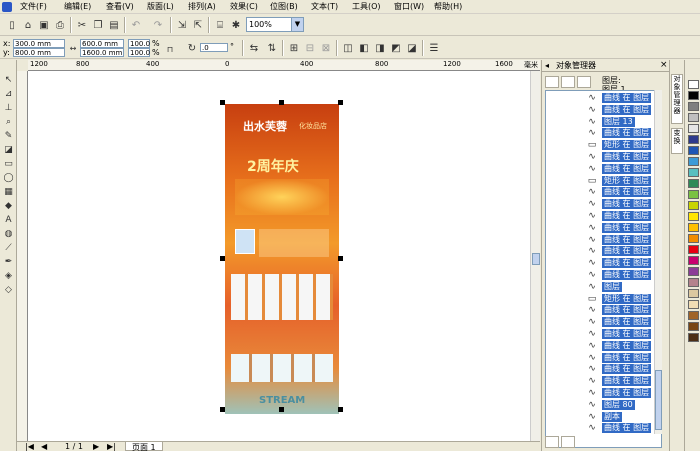  Describe the element at coordinates (603, 122) in the screenshot. I see `object-row: ∿ 图层 13` at that location.